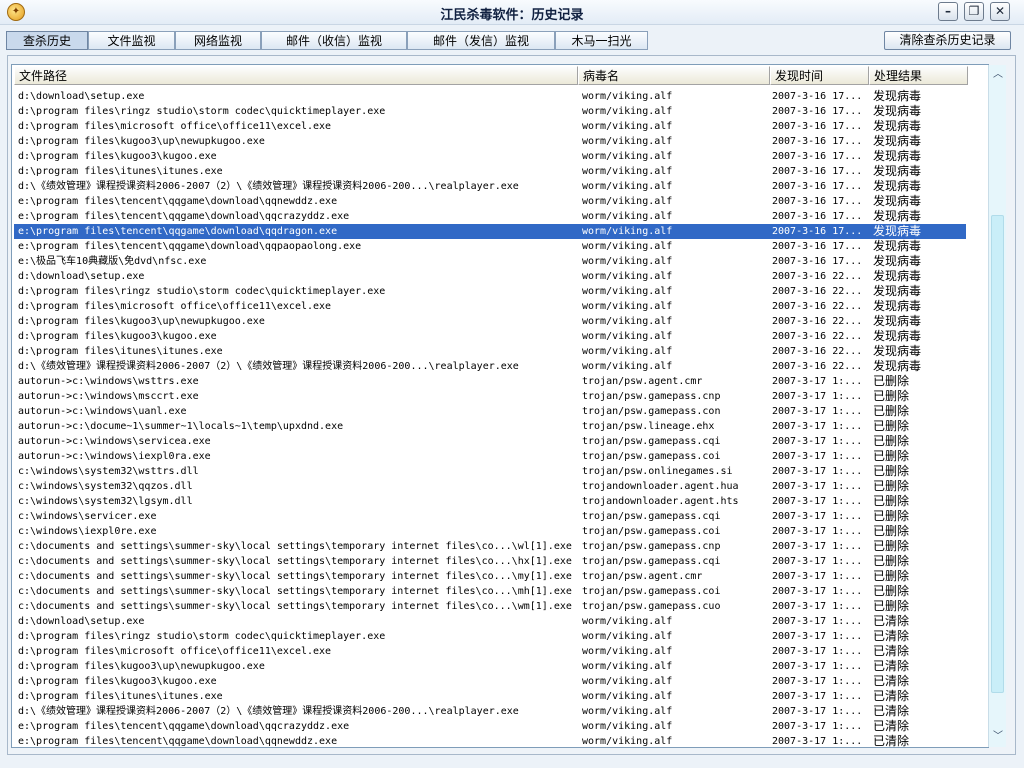  What do you see at coordinates (87, 531) in the screenshot?
I see `file-path-cell: c:\windows\iexpl0re.exe` at bounding box center [87, 531].